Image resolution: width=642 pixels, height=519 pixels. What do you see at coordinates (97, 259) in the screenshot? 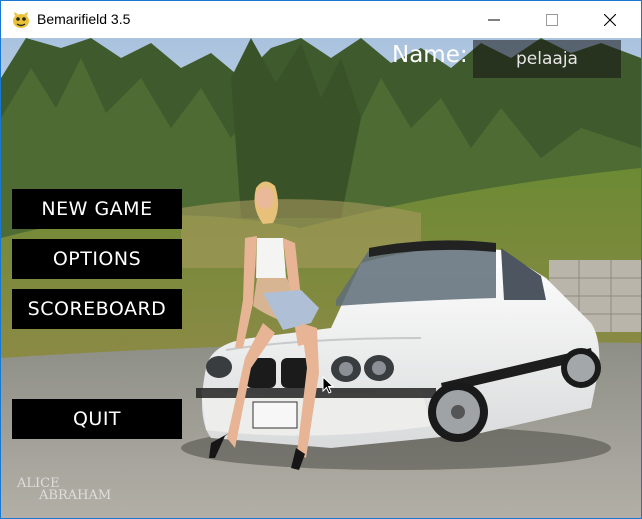
I see `options-button: OPTIONS` at bounding box center [97, 259].